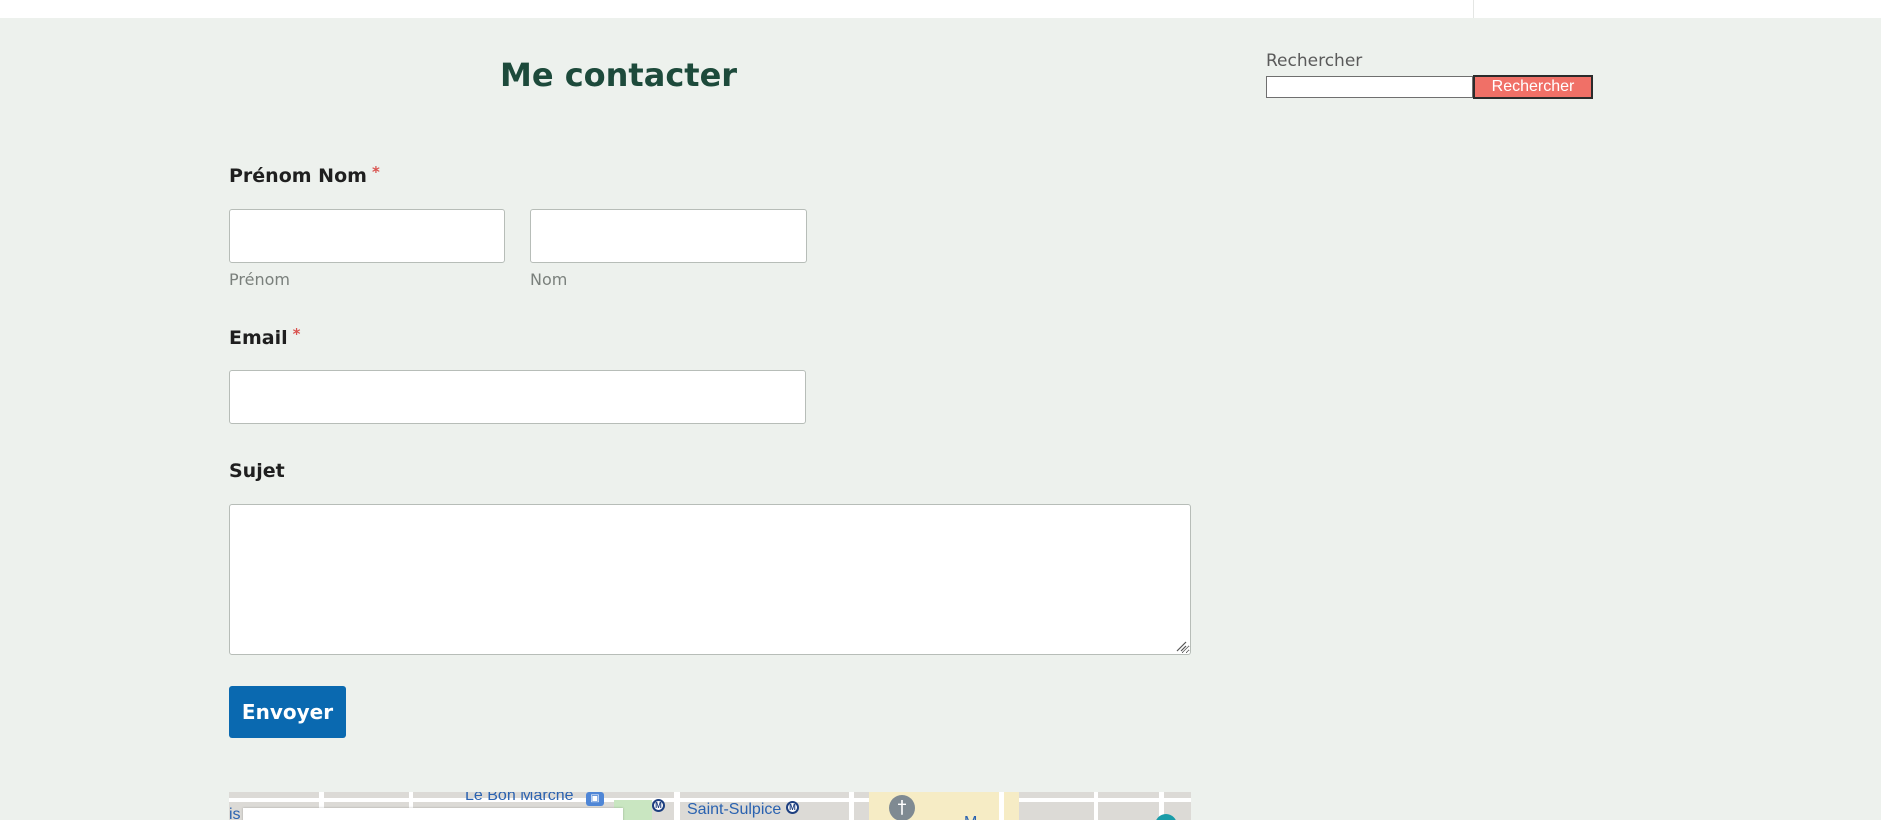 The height and width of the screenshot is (820, 1881). What do you see at coordinates (259, 279) in the screenshot?
I see `first-name-sublabel: Prénom` at bounding box center [259, 279].